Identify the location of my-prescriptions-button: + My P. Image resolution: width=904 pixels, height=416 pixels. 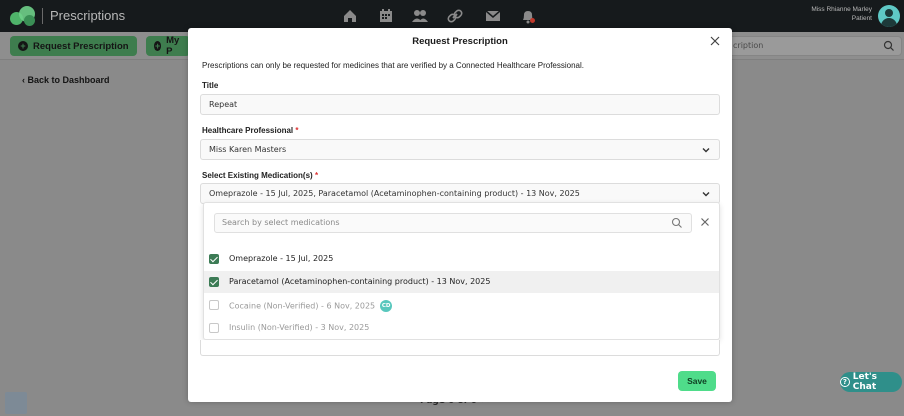
(168, 46).